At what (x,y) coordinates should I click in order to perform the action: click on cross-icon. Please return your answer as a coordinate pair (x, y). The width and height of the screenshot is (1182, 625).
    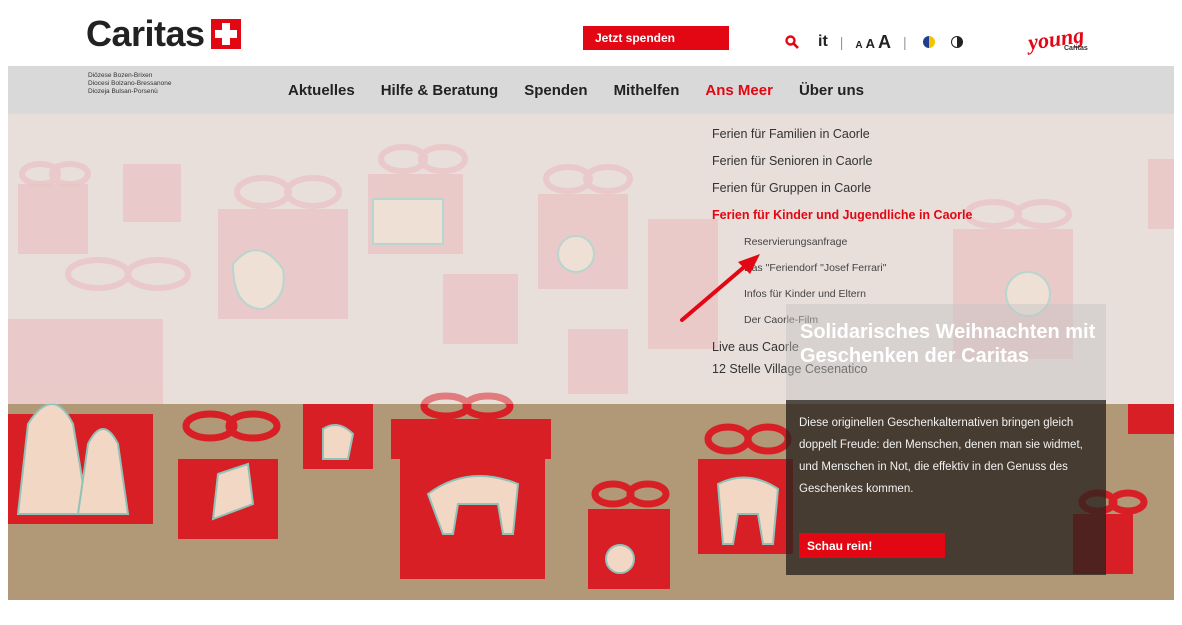
    Looking at the image, I should click on (225, 34).